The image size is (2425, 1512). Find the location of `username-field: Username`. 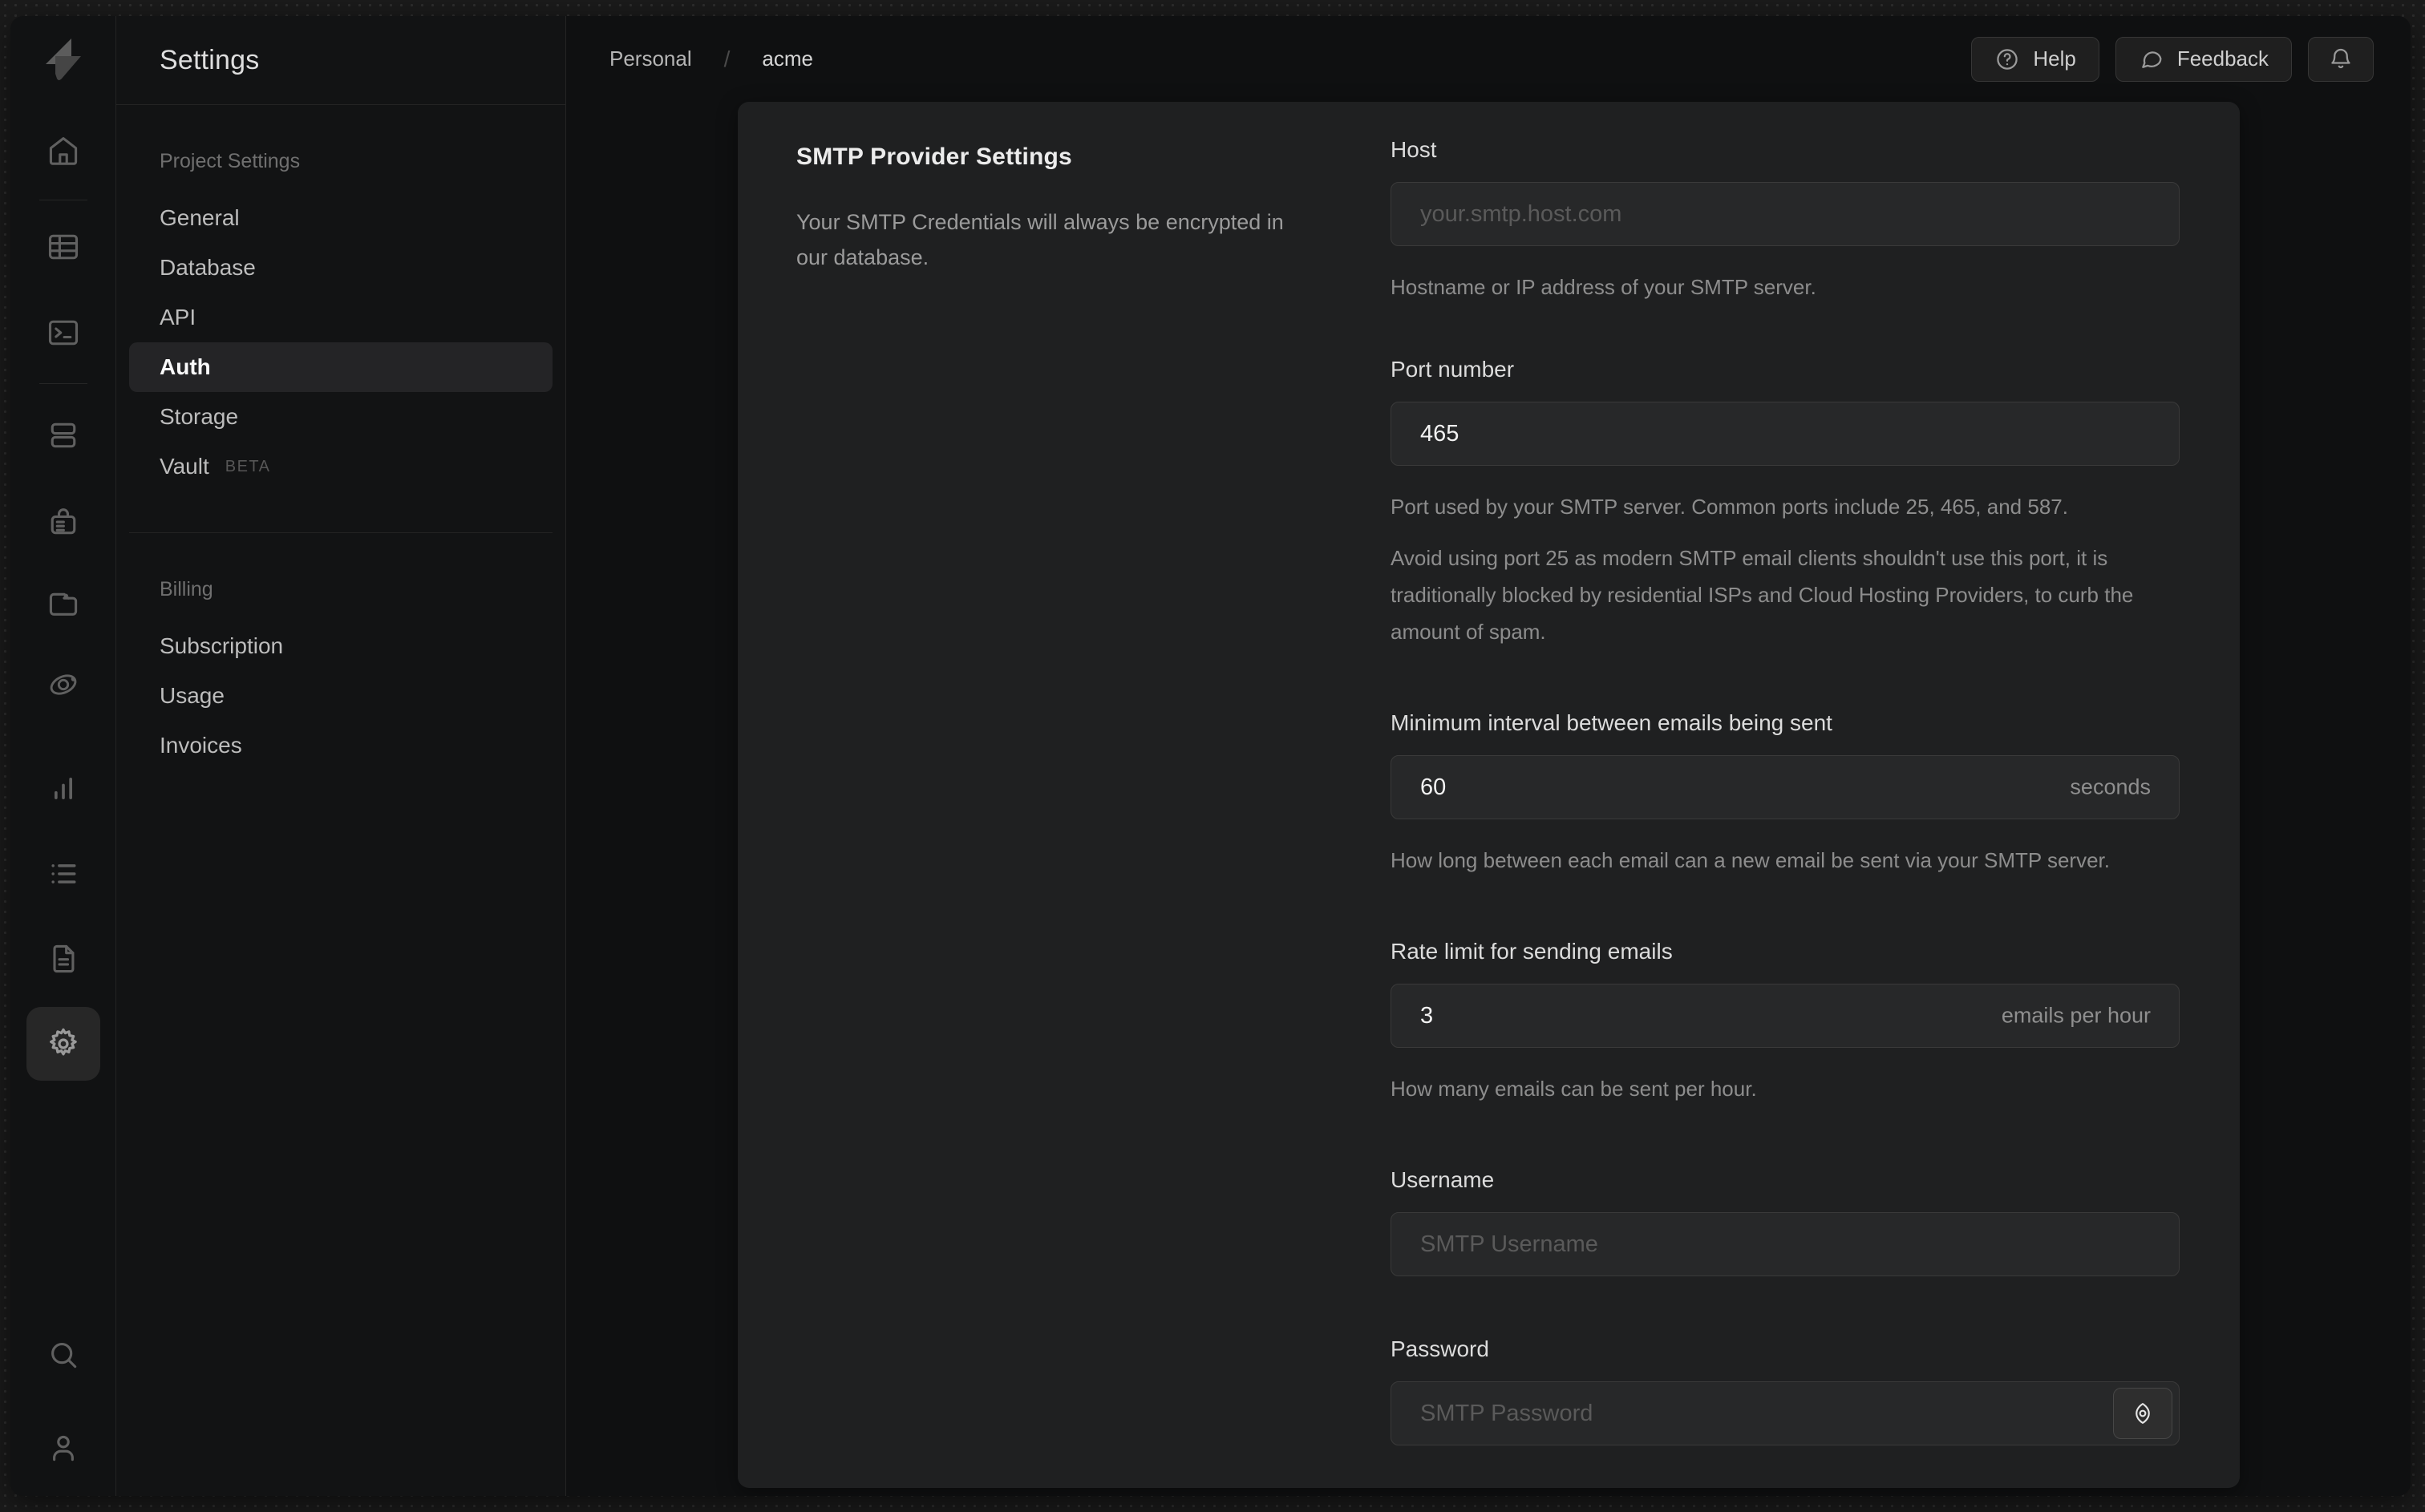

username-field: Username is located at coordinates (1785, 1222).